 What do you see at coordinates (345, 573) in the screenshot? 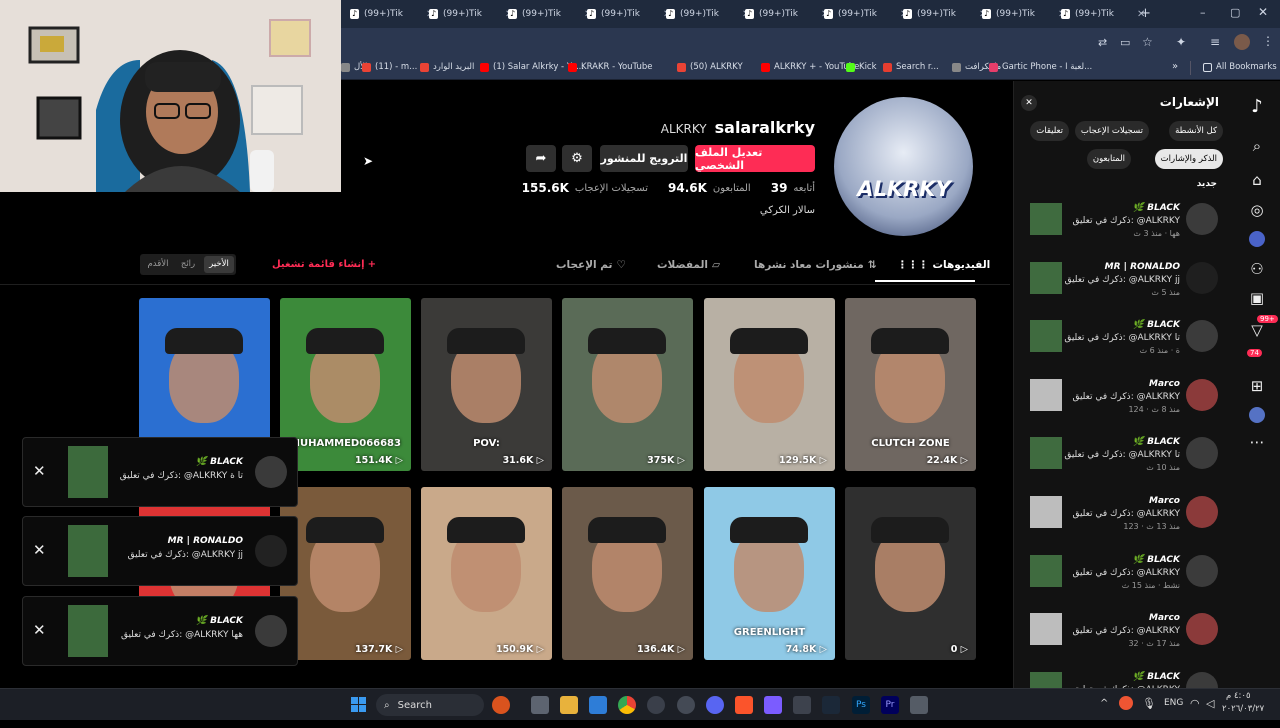
I see `video-thumbnail: 137.7K ▷` at bounding box center [345, 573].